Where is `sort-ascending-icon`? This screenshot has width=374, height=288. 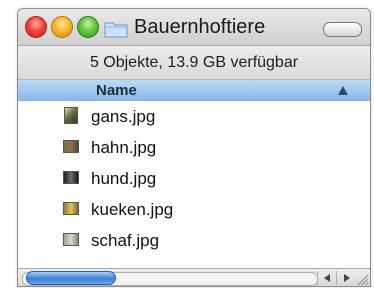 sort-ascending-icon is located at coordinates (343, 90).